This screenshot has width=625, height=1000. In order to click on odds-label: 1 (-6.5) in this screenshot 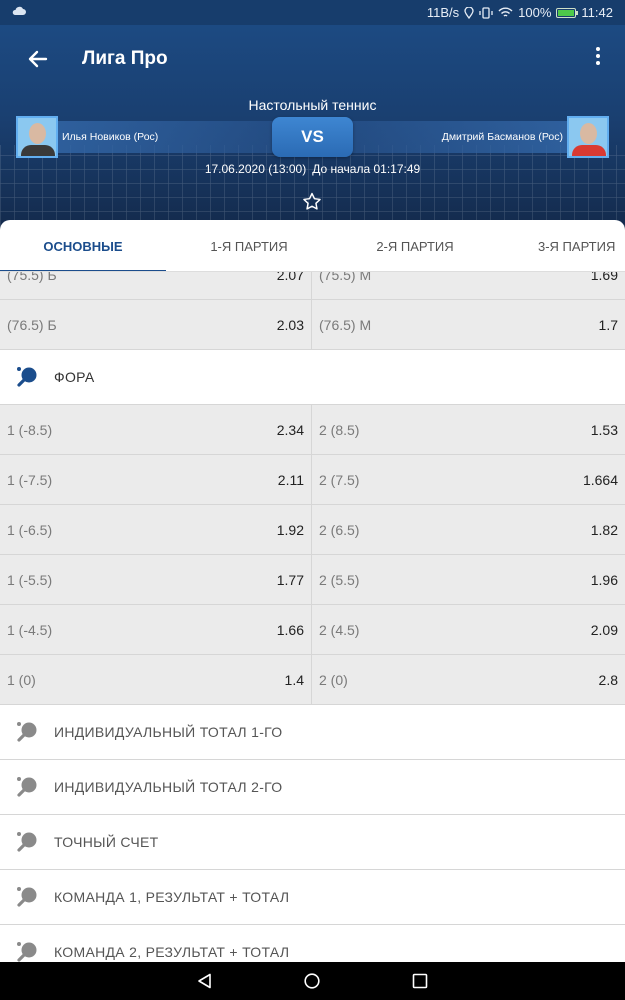, I will do `click(30, 530)`.